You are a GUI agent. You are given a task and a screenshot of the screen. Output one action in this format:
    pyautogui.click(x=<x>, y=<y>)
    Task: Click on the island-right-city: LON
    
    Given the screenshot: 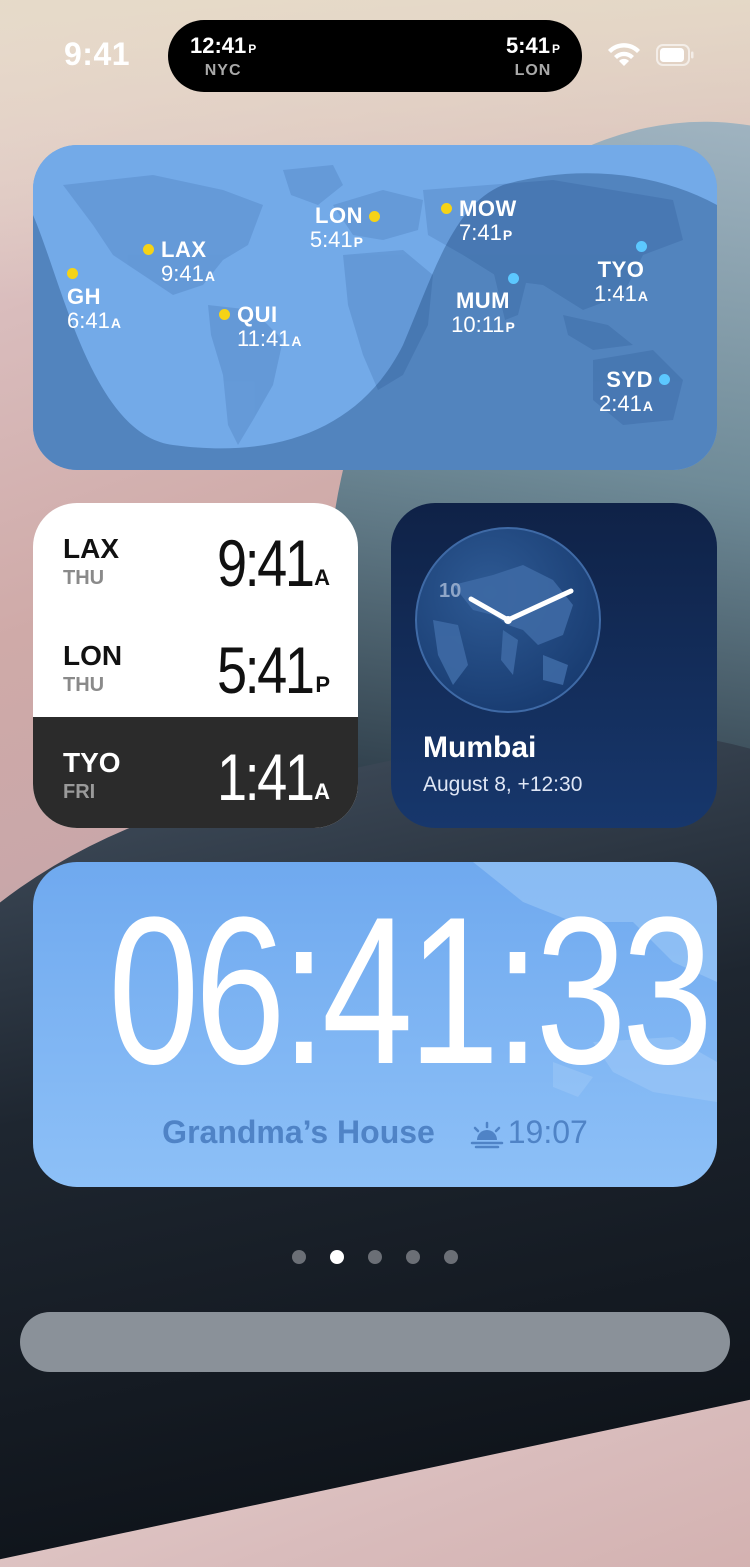 What is the action you would take?
    pyautogui.click(x=533, y=70)
    